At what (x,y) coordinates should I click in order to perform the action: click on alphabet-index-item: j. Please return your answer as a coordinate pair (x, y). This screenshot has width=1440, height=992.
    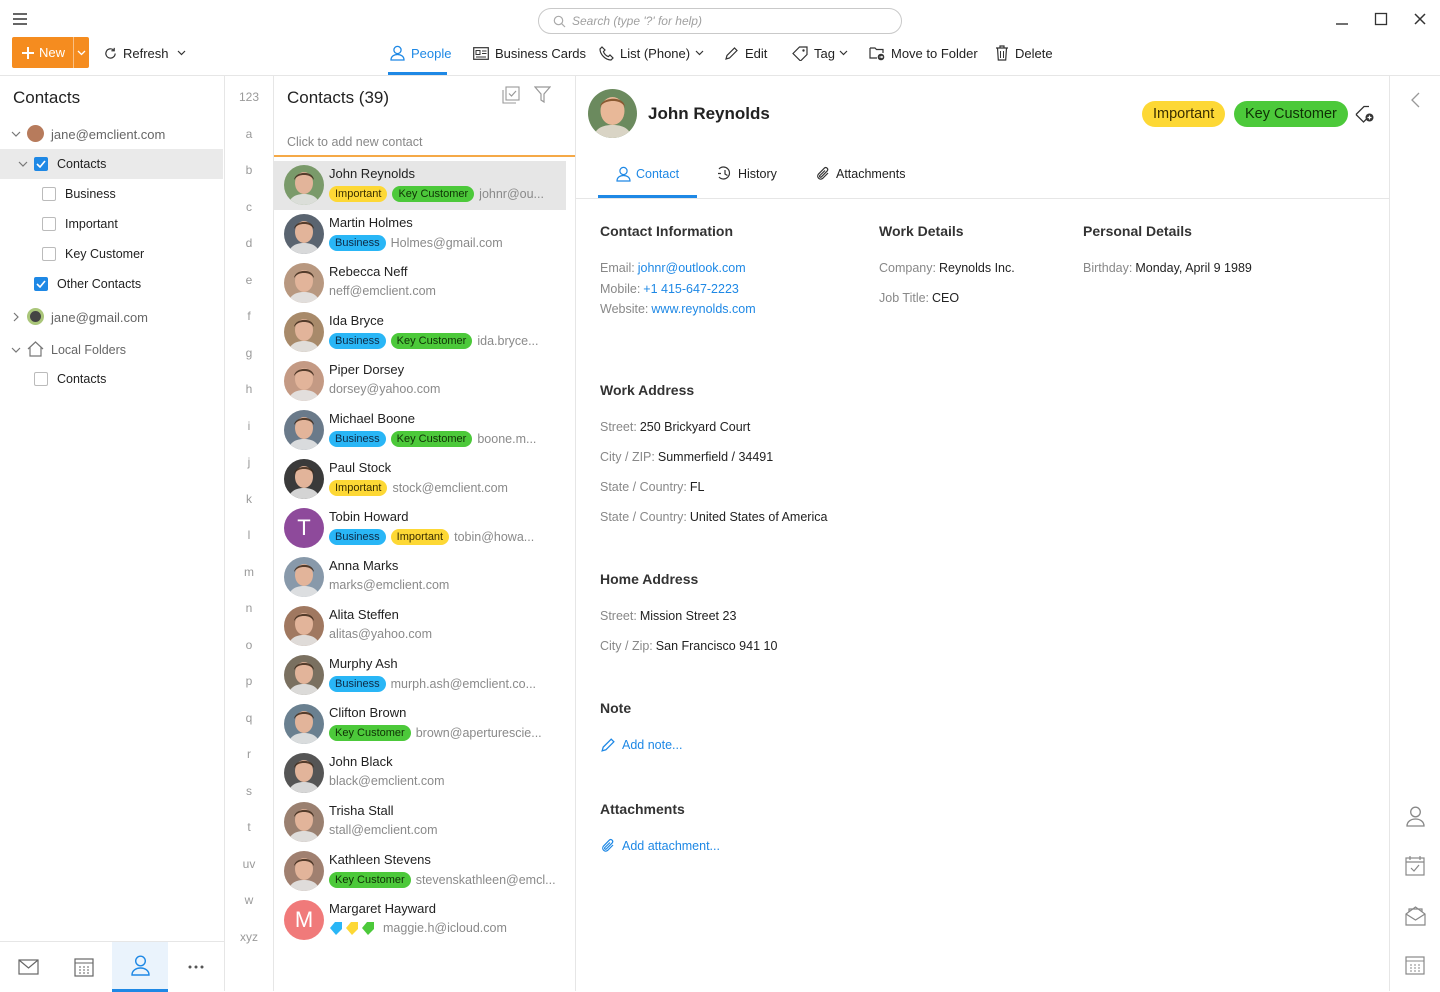
    Looking at the image, I should click on (249, 462).